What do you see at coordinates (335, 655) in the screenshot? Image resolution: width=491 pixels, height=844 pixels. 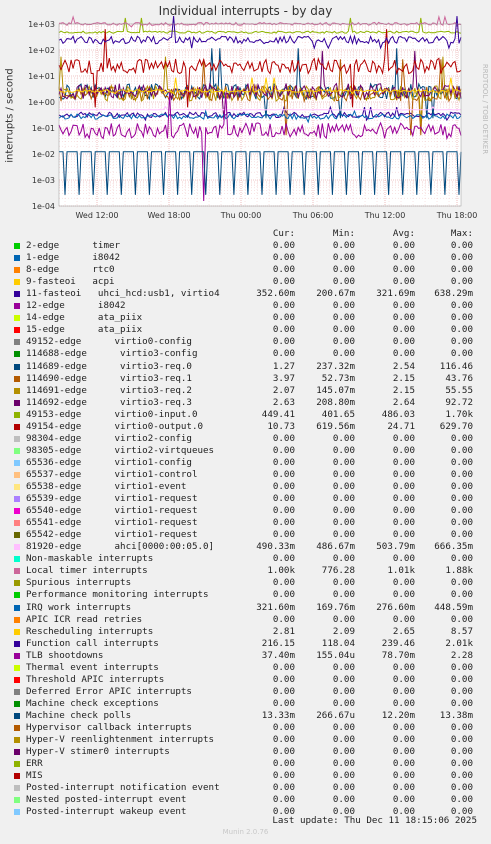 I see `legend-value-min: 155.04u` at bounding box center [335, 655].